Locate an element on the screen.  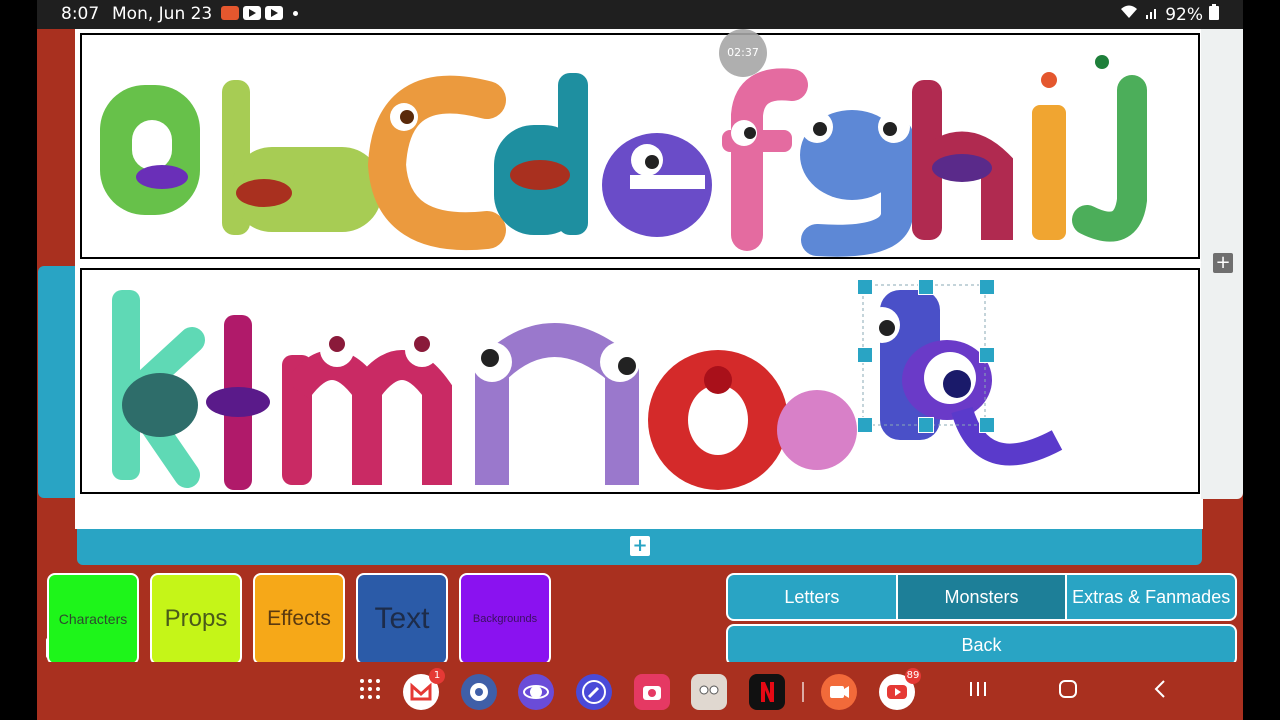
youtube-app-icon: 89 is located at coordinates (900, 689).